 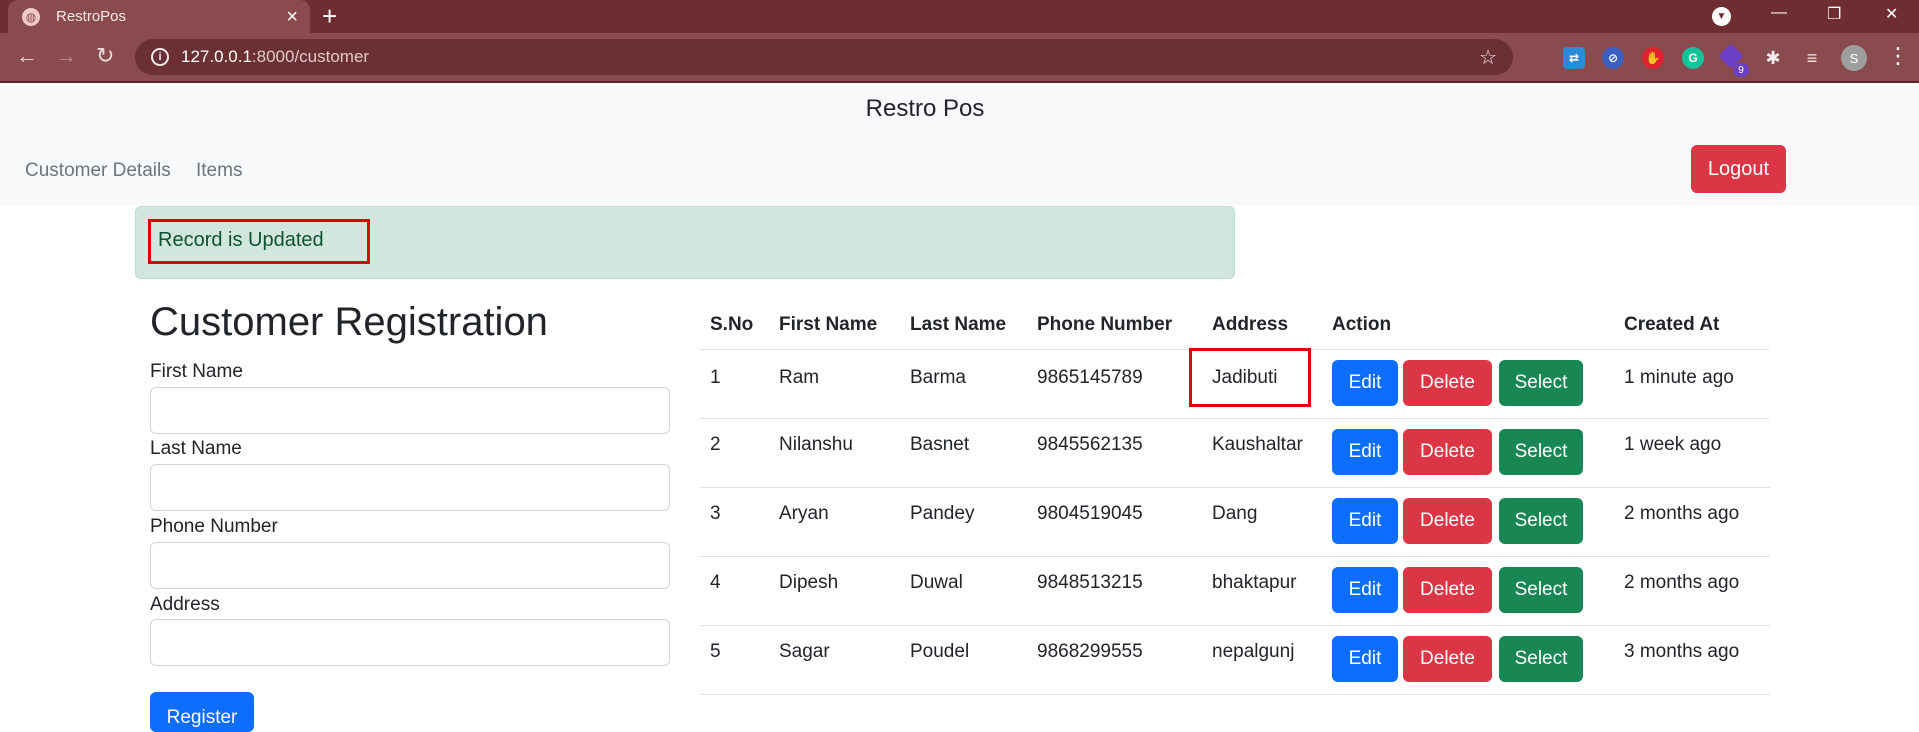 I want to click on nav-link-customer-details: Customer Details, so click(x=98, y=171).